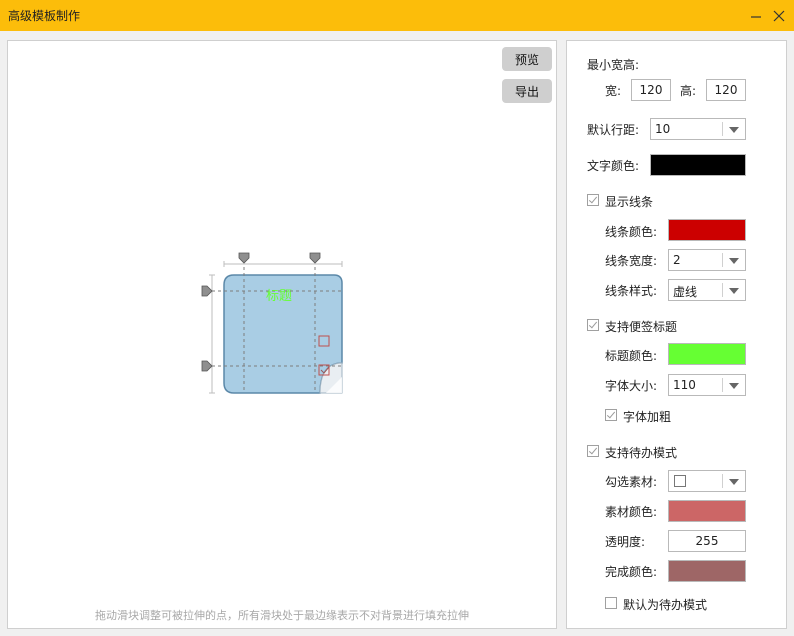 The width and height of the screenshot is (794, 636). I want to click on line-style-label: 线条样式:, so click(631, 291).